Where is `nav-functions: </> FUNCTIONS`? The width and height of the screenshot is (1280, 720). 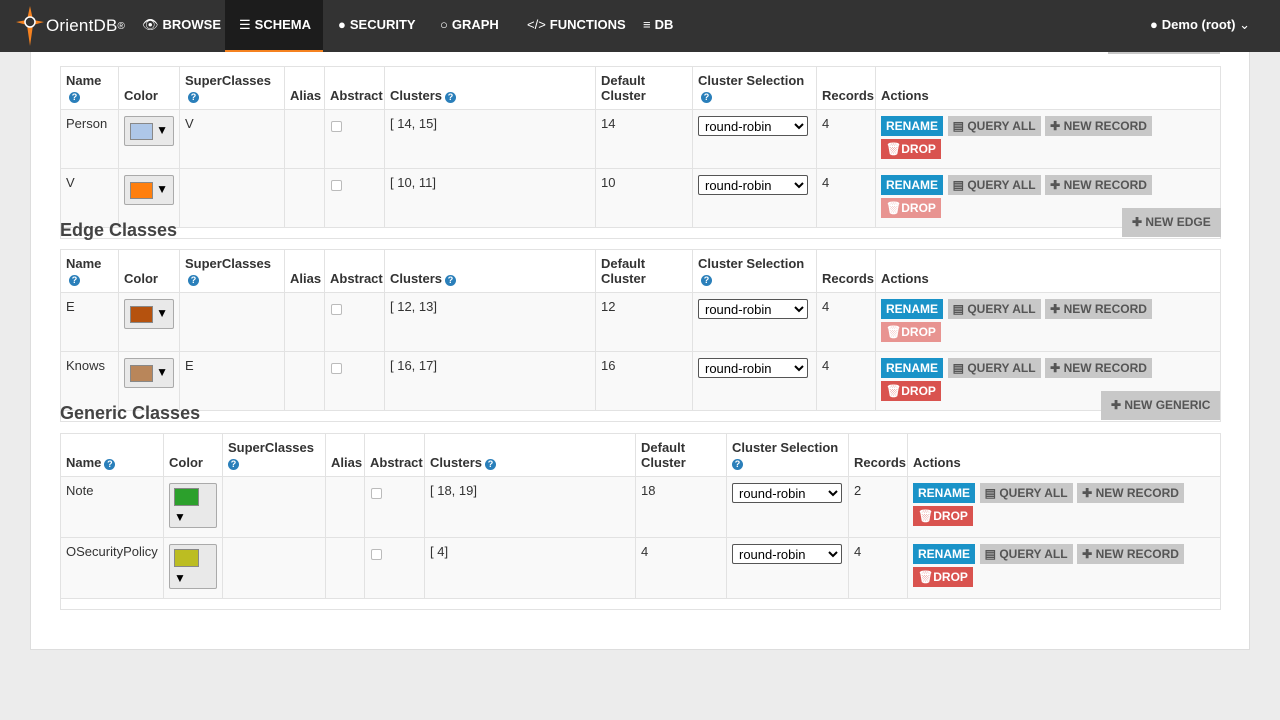
nav-functions: </> FUNCTIONS is located at coordinates (576, 26).